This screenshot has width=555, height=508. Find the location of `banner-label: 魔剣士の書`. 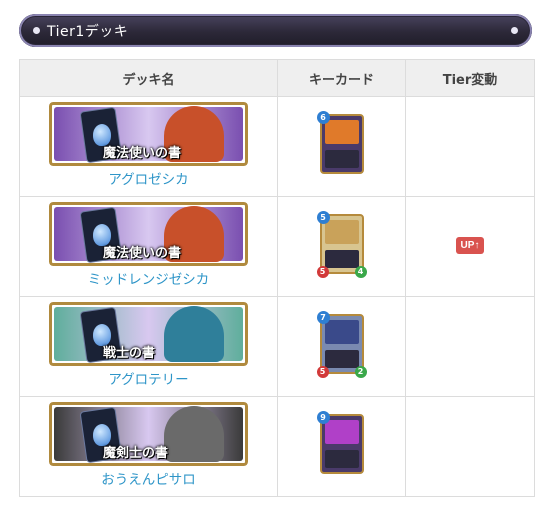

banner-label: 魔剣士の書 is located at coordinates (136, 453).